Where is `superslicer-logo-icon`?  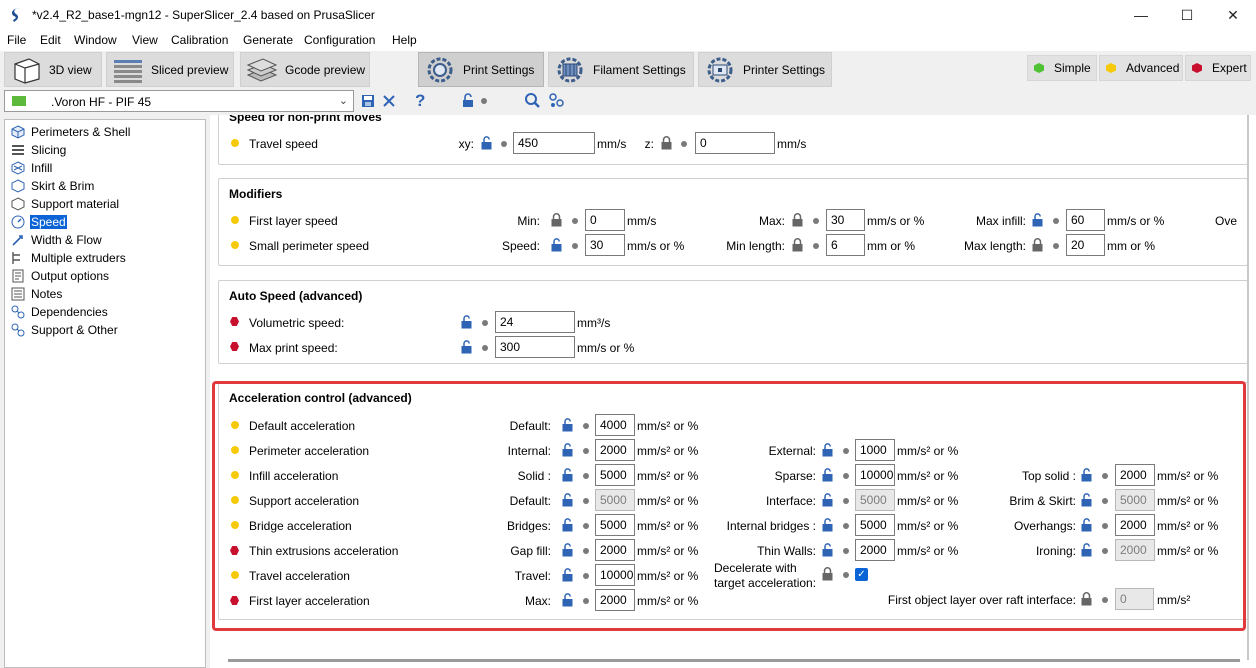 superslicer-logo-icon is located at coordinates (16, 15).